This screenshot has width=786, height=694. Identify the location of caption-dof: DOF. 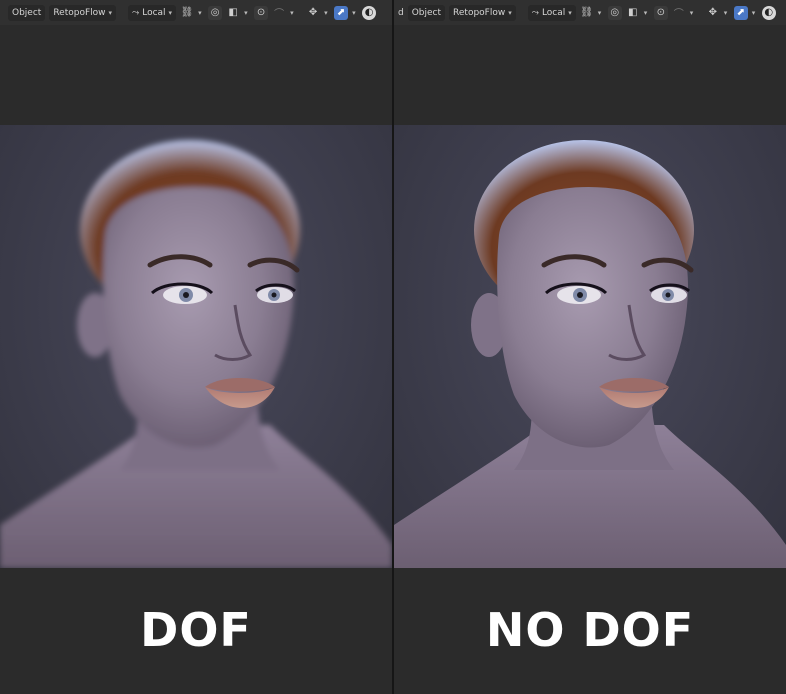
(196, 630).